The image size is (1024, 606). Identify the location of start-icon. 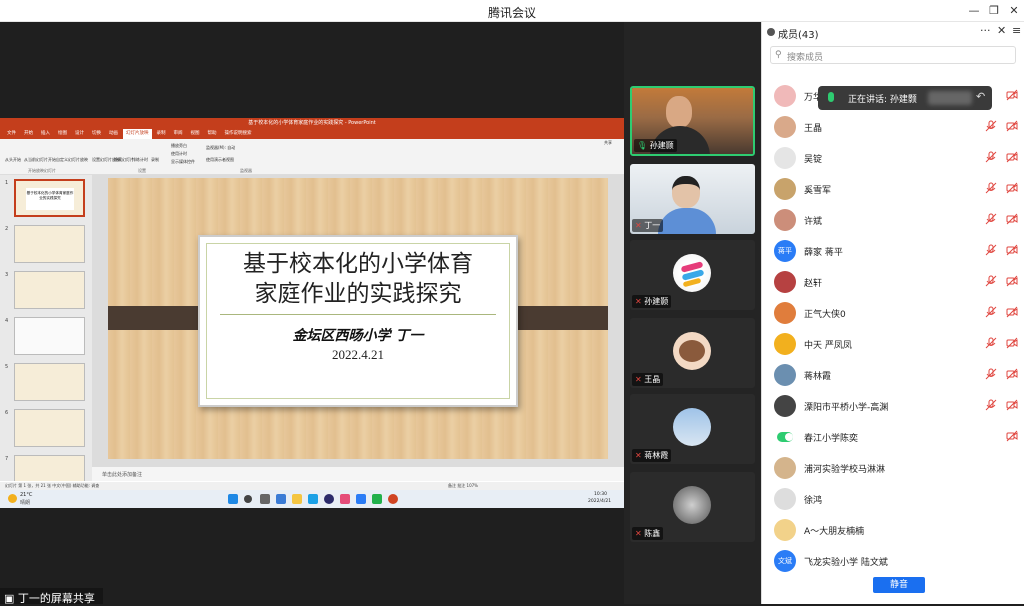
(233, 499).